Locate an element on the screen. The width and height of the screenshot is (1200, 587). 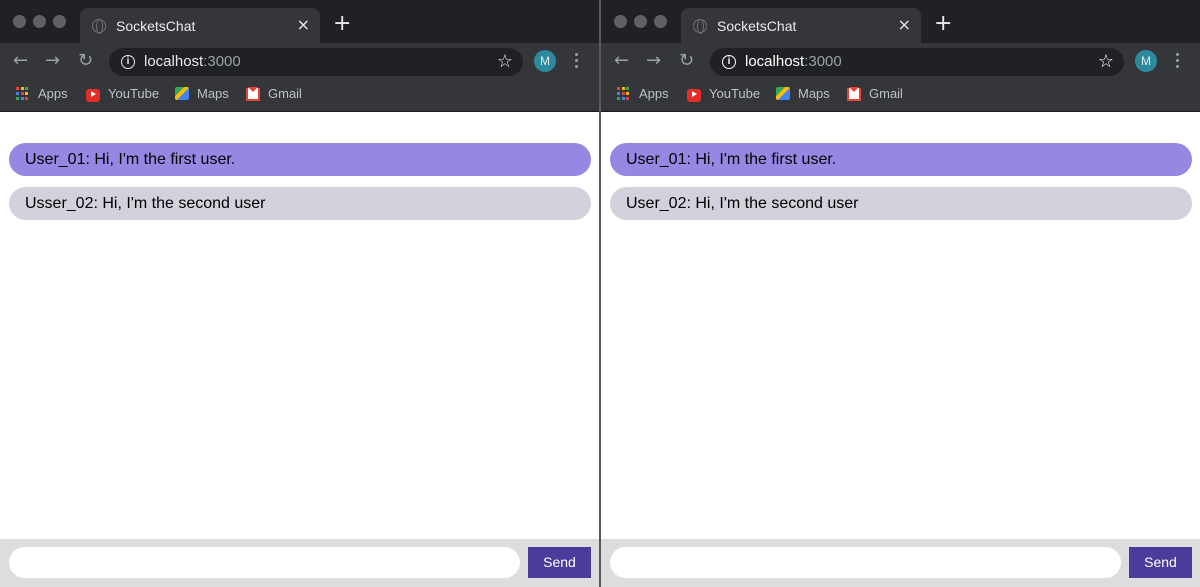
chat-message: User_02: Hi, I'm the second user is located at coordinates (901, 203).